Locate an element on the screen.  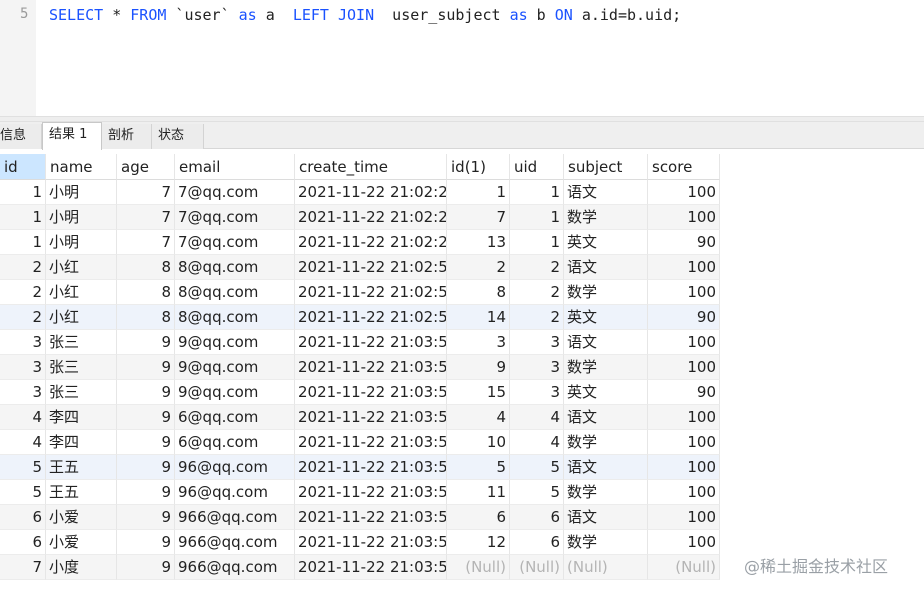
table-cell-id-1: (Null) is located at coordinates (478, 567).